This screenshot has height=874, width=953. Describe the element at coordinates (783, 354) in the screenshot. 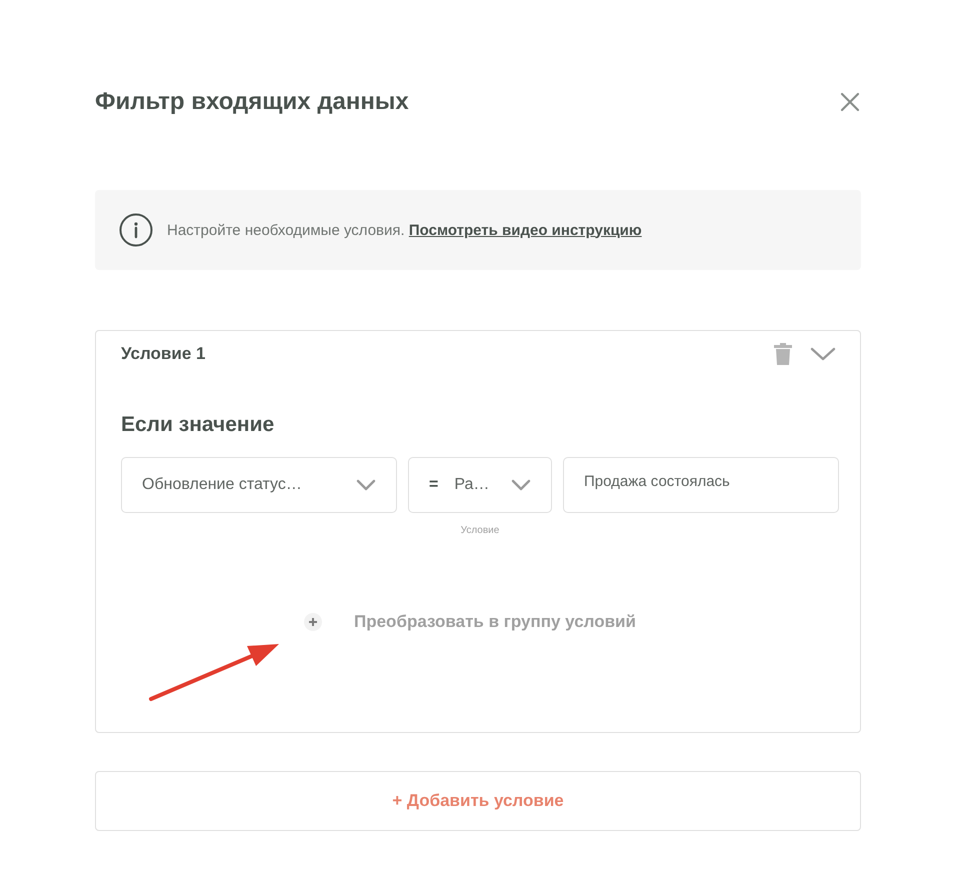

I see `delete-icon` at that location.